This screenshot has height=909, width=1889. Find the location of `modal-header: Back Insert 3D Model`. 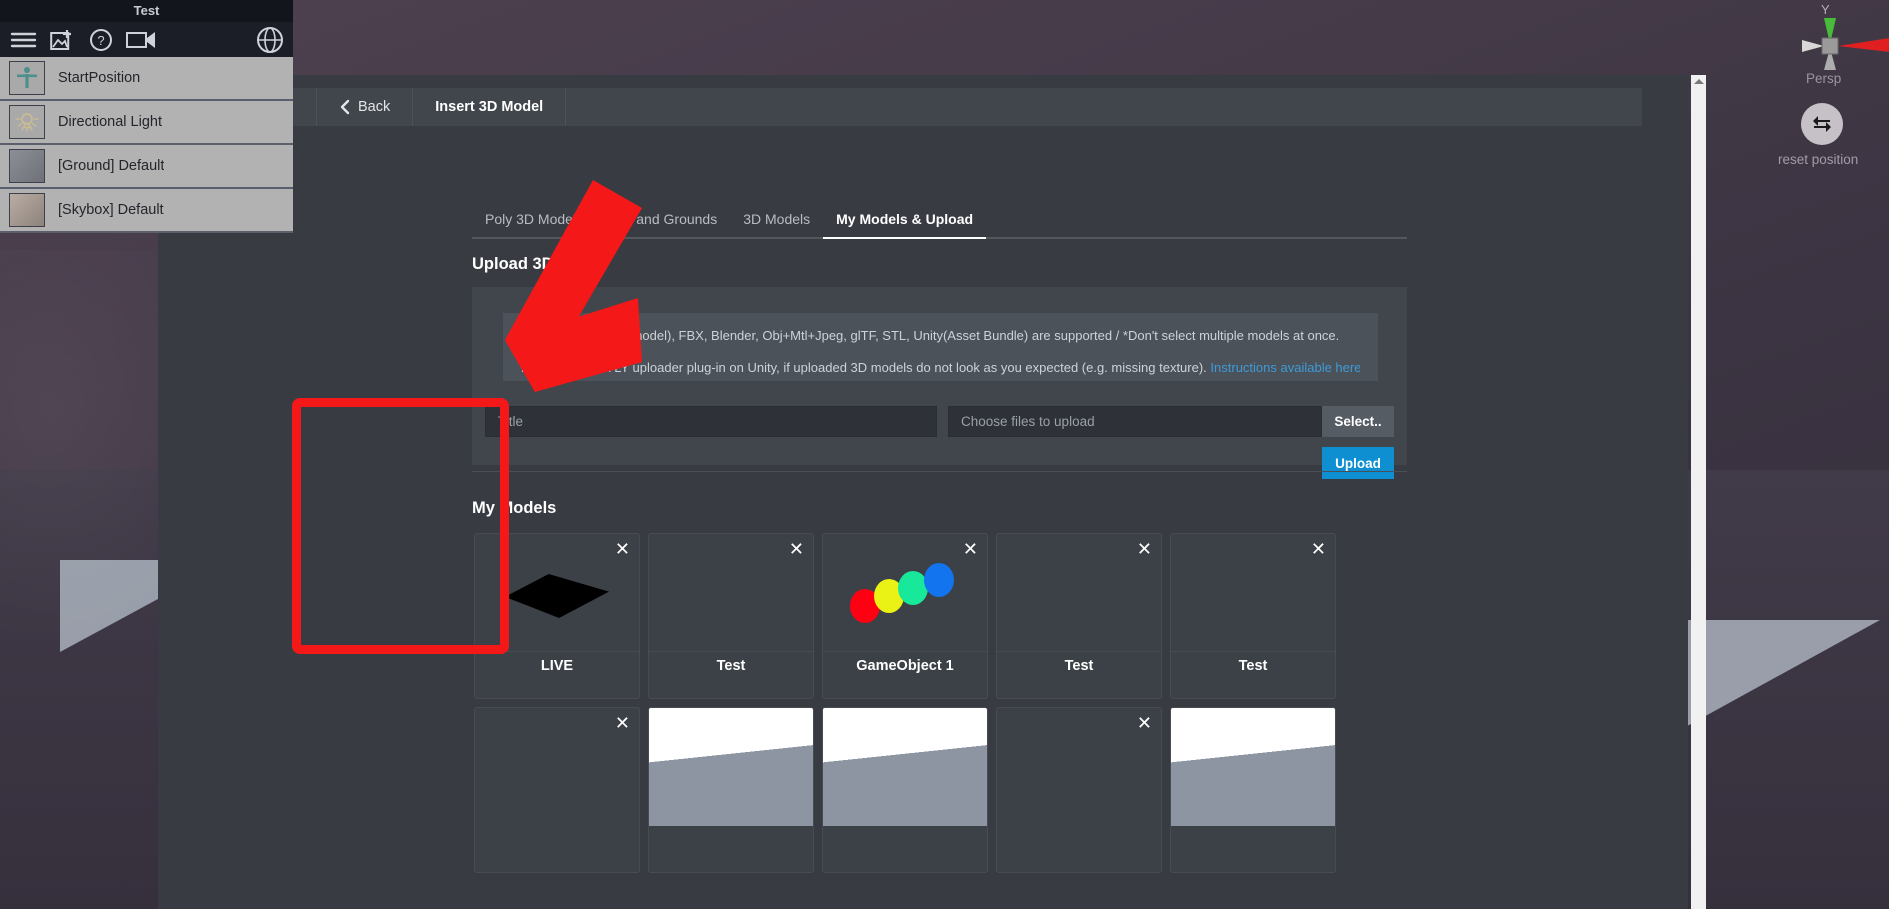

modal-header: Back Insert 3D Model is located at coordinates (907, 107).